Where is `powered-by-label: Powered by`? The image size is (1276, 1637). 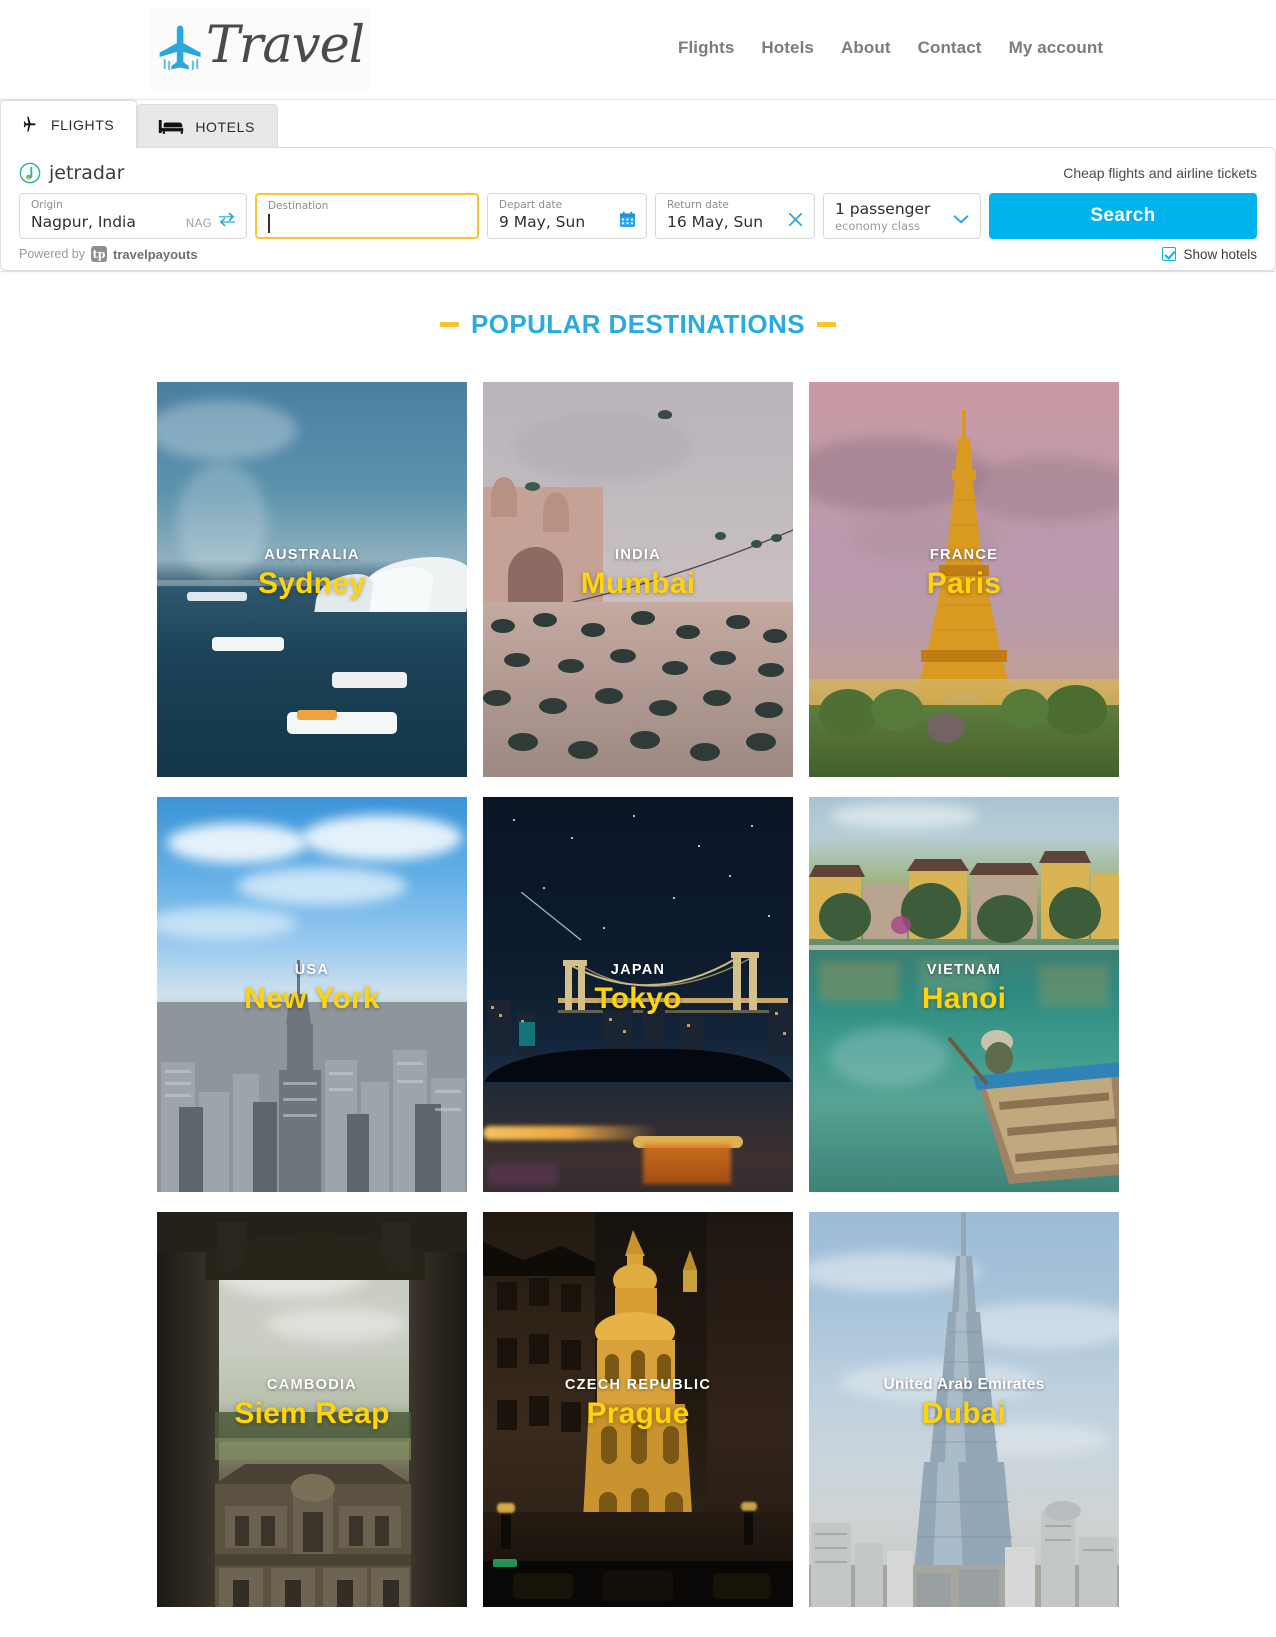 powered-by-label: Powered by is located at coordinates (52, 254).